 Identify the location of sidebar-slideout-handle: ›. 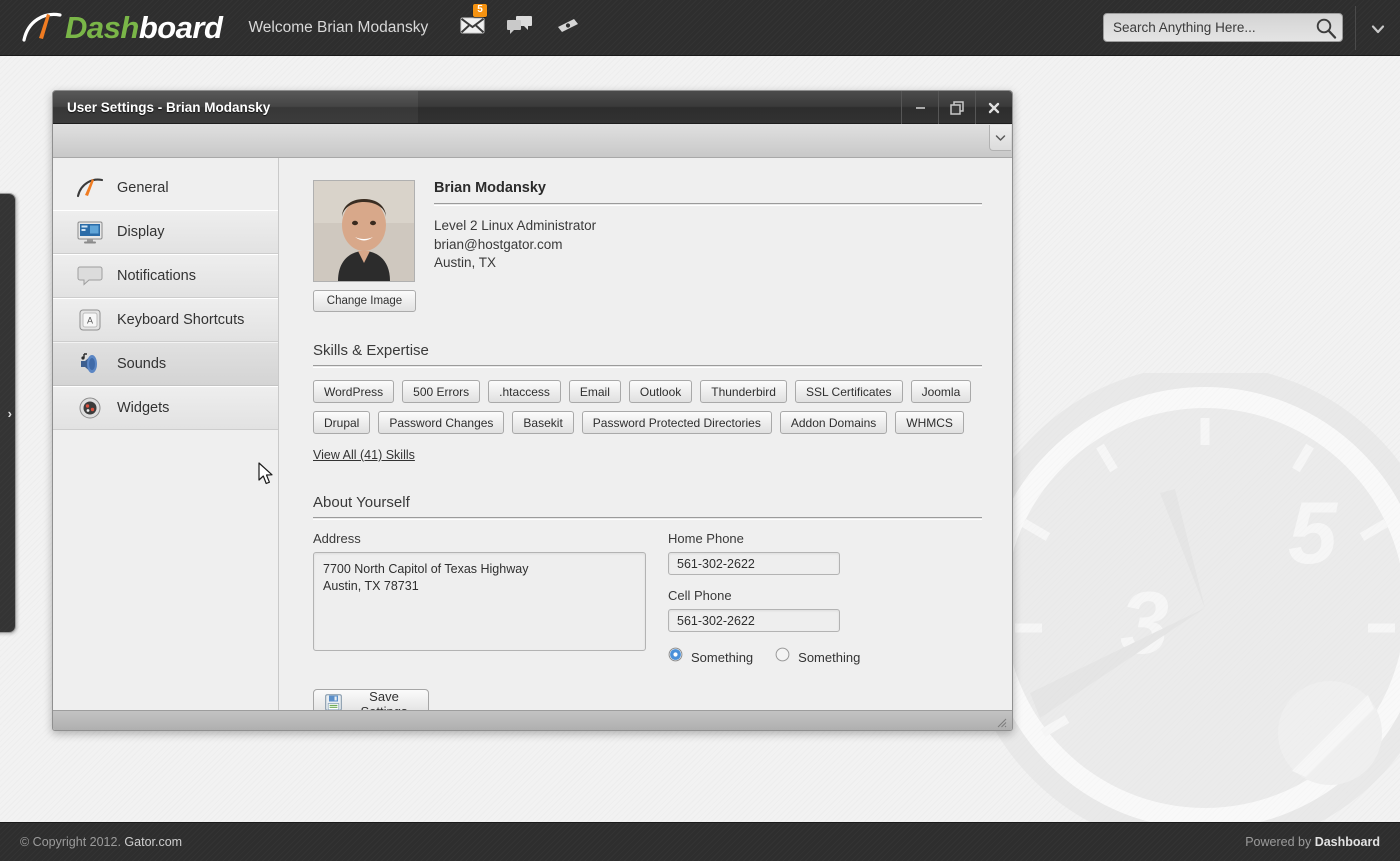
(8, 413).